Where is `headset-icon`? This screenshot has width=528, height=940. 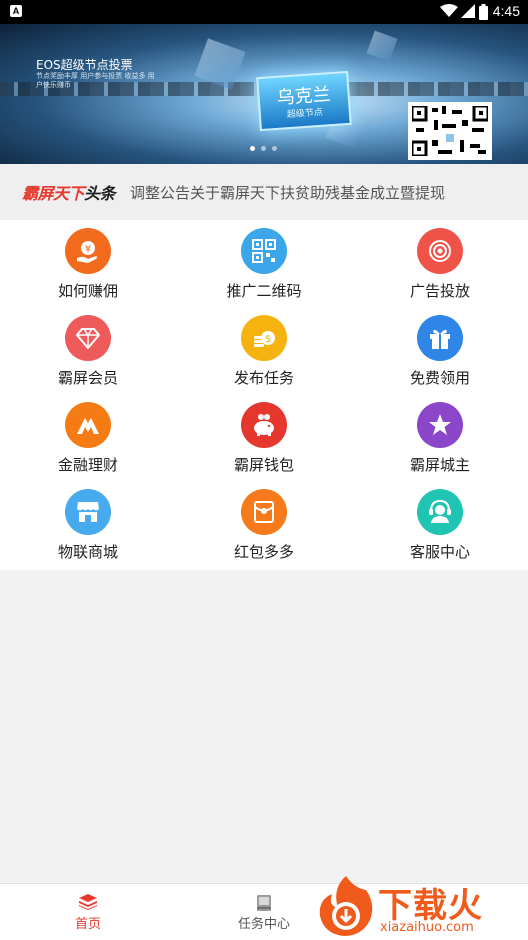 headset-icon is located at coordinates (440, 511).